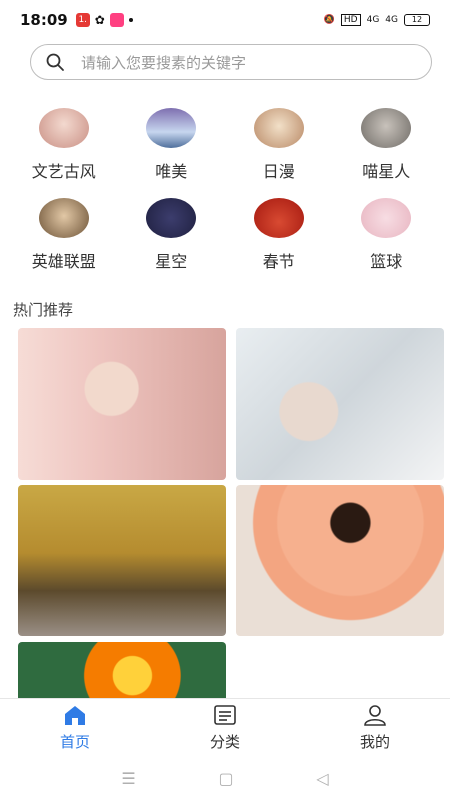 The height and width of the screenshot is (800, 450). What do you see at coordinates (417, 20) in the screenshot?
I see `battery-icon: 12` at bounding box center [417, 20].